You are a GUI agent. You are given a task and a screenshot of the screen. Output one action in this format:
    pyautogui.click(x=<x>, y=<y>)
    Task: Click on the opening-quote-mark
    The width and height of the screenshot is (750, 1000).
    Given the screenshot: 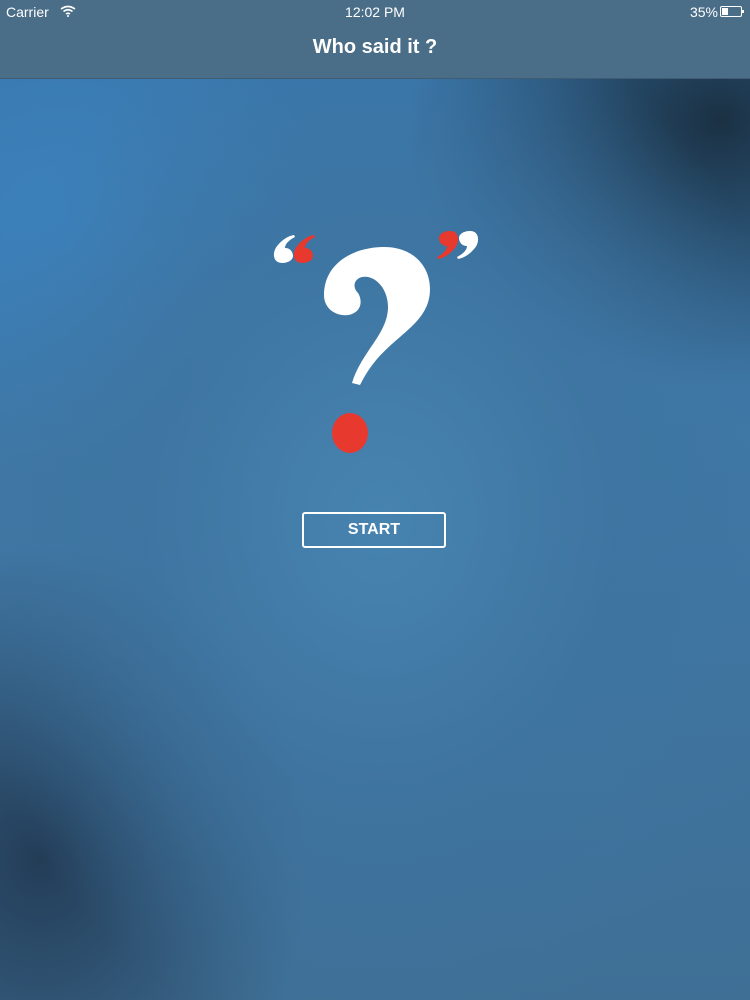 What is the action you would take?
    pyautogui.click(x=294, y=249)
    